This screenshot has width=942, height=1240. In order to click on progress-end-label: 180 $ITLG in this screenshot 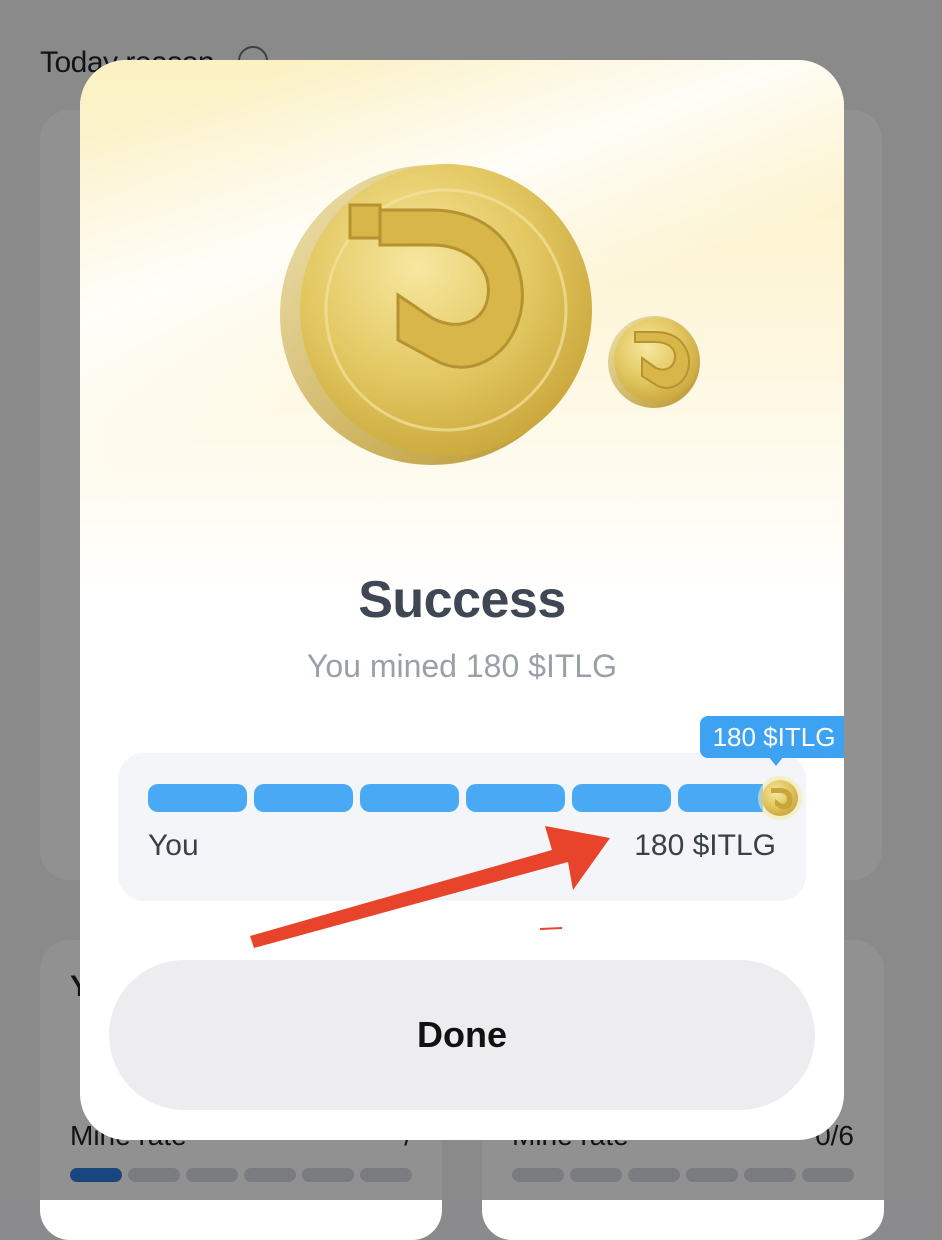, I will do `click(705, 845)`.